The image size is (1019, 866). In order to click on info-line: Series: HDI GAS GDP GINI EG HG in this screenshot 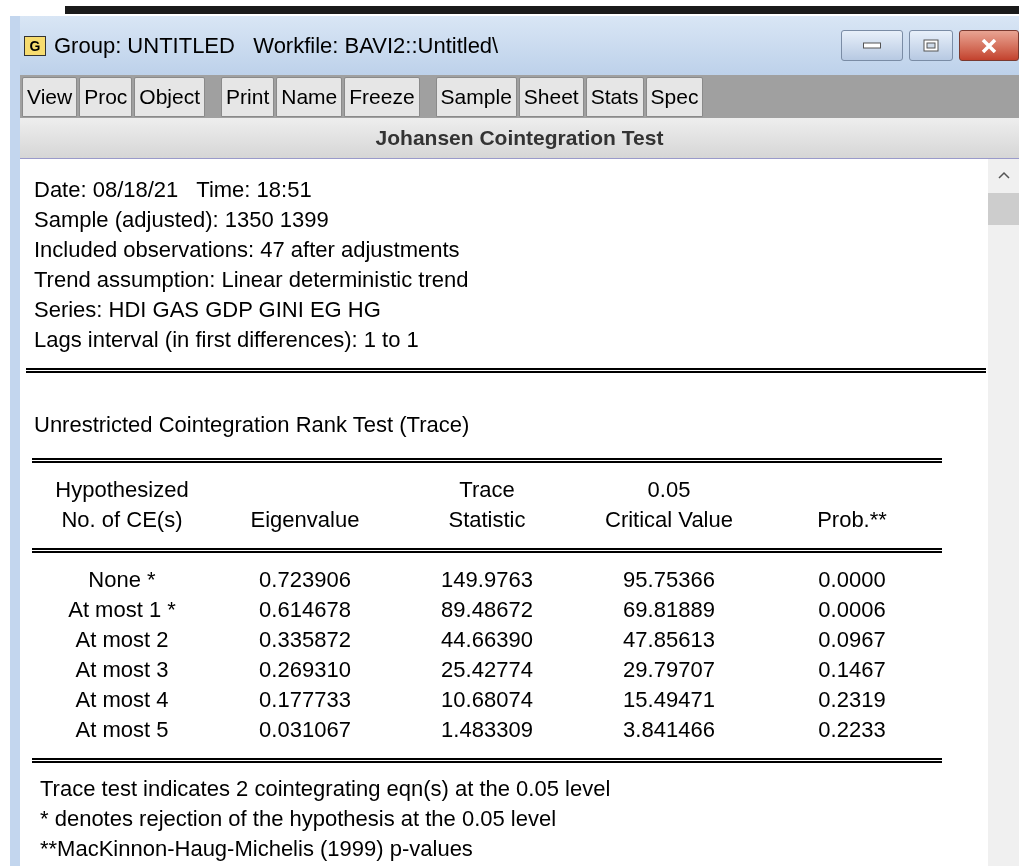, I will do `click(208, 310)`.